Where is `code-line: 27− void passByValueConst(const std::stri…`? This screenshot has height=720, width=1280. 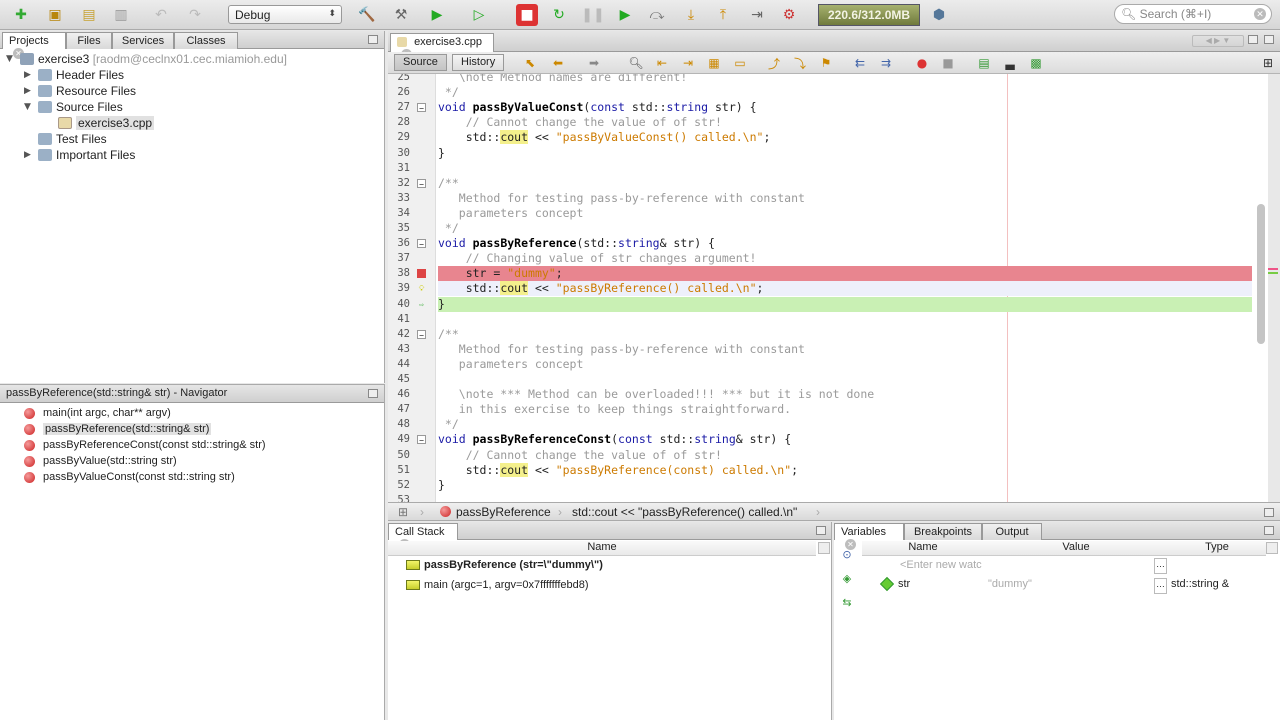 code-line: 27− void passByValueConst(const std::stri… is located at coordinates (828, 107).